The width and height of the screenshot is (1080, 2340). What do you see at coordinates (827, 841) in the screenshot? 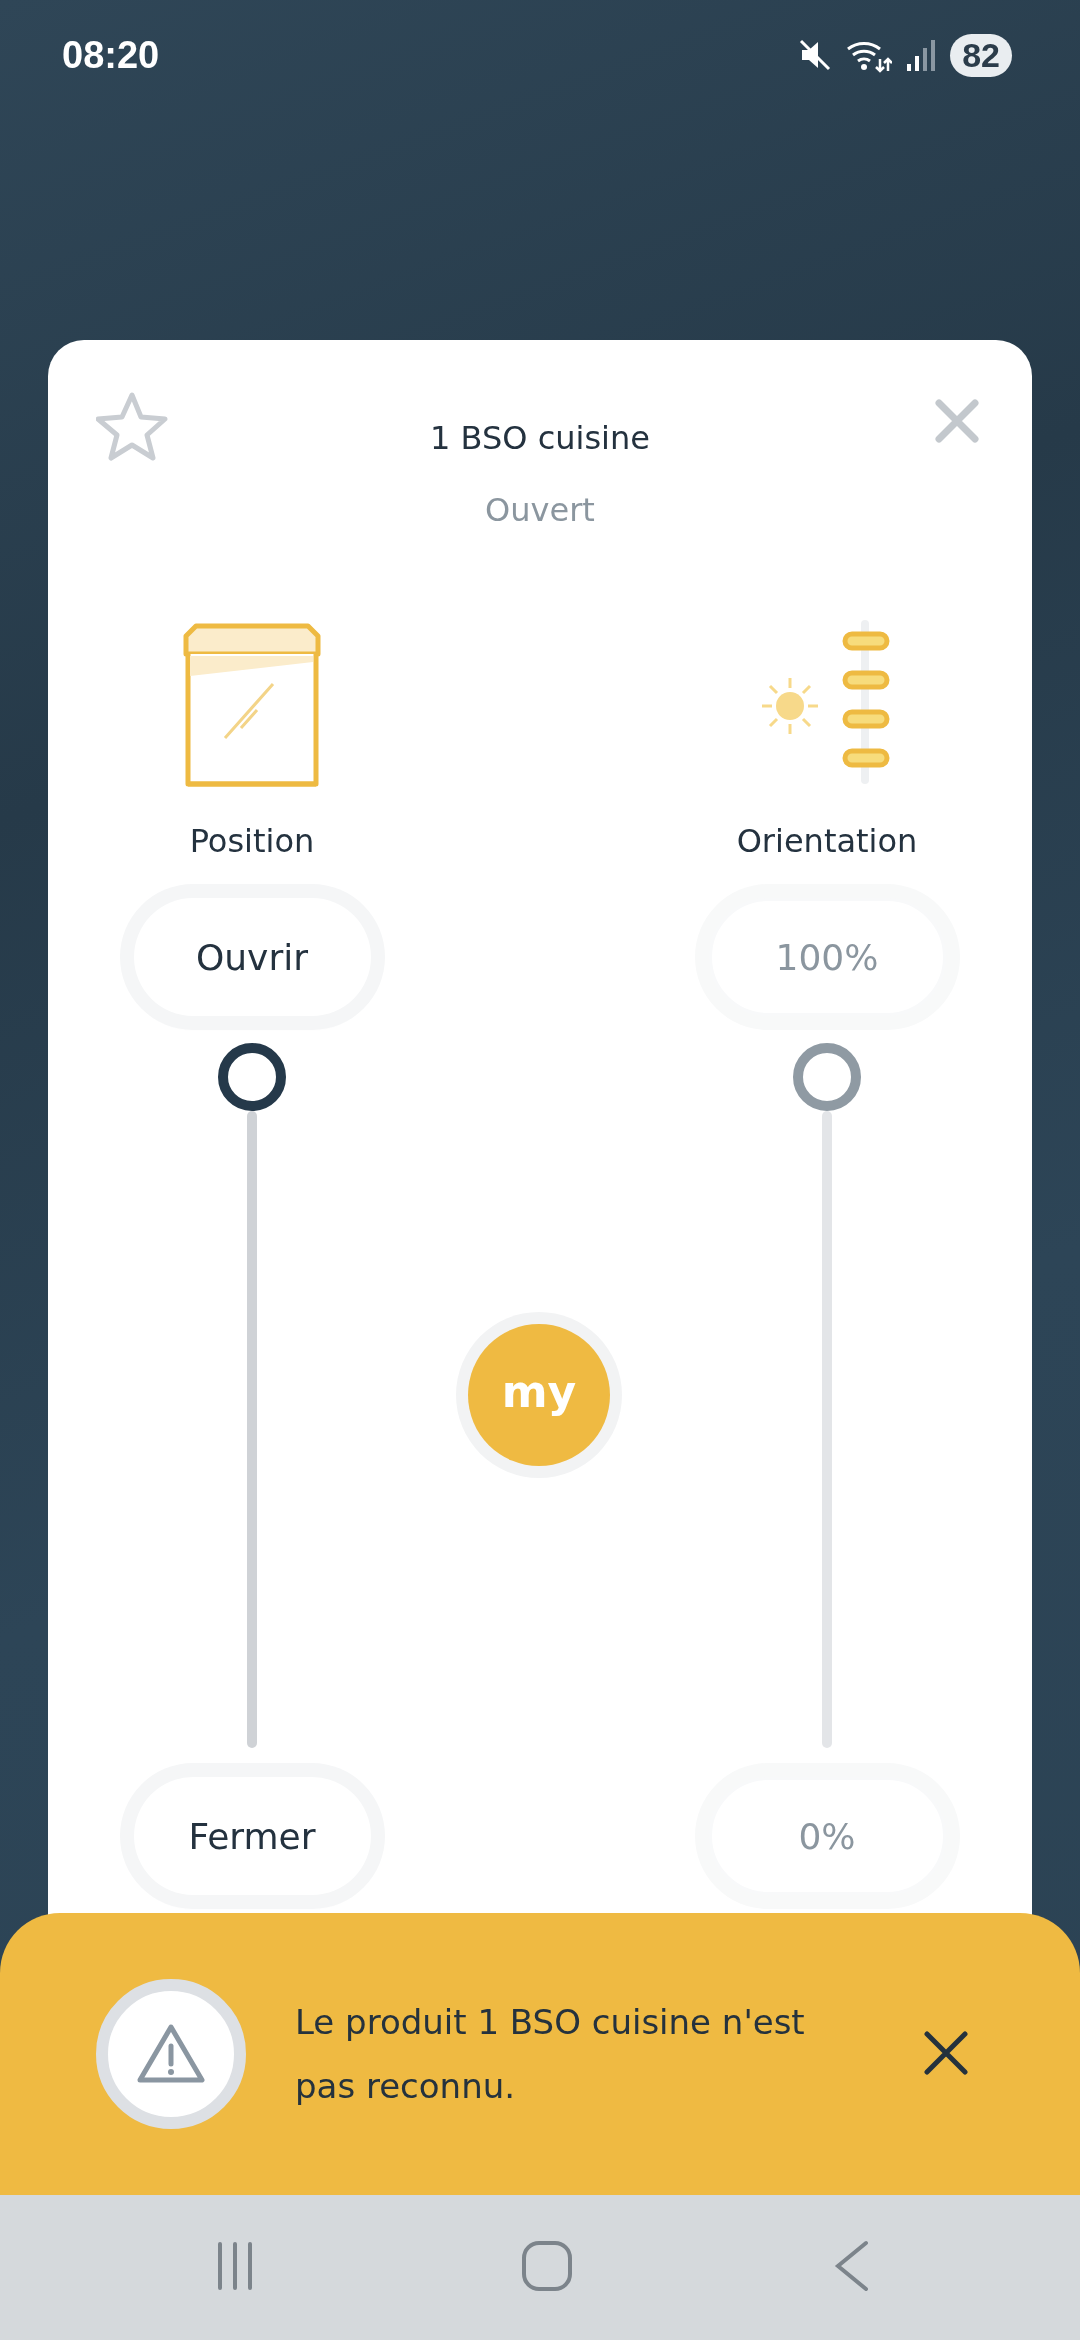
I see `control-label: Orientation` at bounding box center [827, 841].